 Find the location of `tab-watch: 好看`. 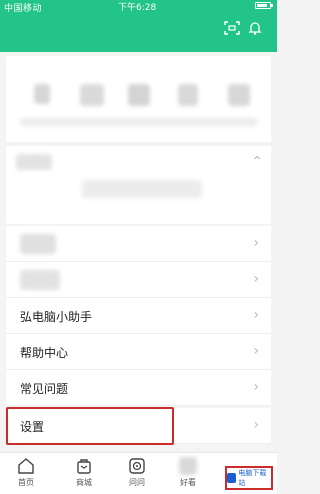

tab-watch: 好看 is located at coordinates (188, 472).